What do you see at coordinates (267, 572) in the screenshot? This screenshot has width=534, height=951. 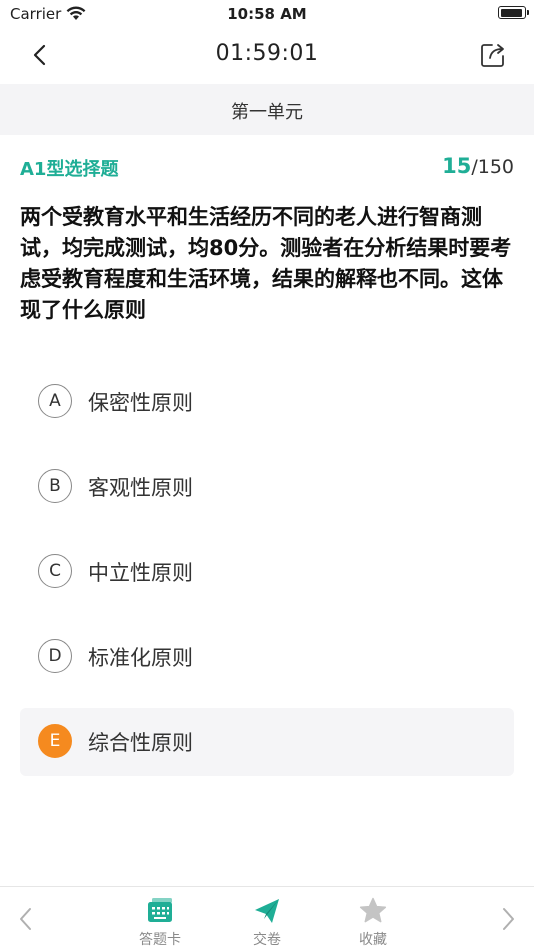 I see `option-c: C 中立性原则` at bounding box center [267, 572].